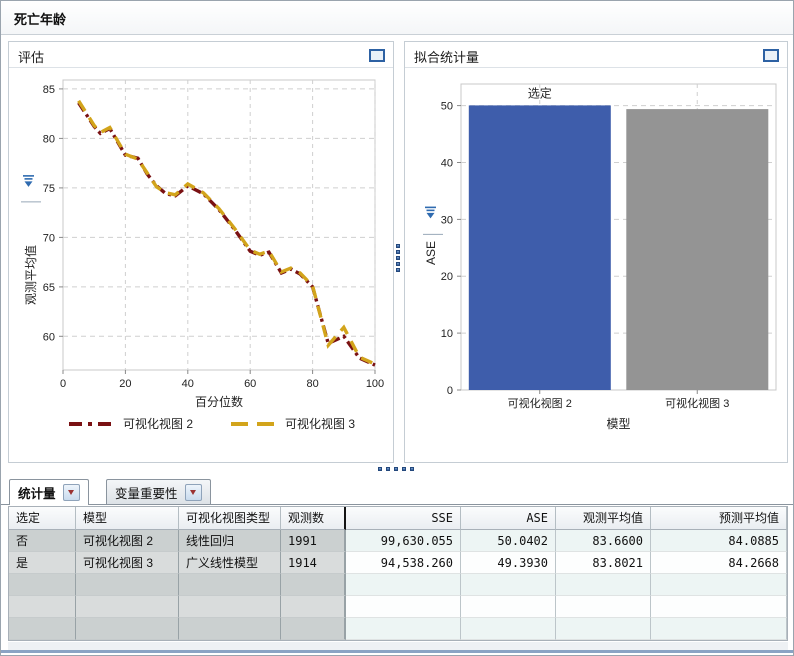 Image resolution: width=794 pixels, height=656 pixels. I want to click on legend-label-2: 可视化视图 3, so click(320, 423).